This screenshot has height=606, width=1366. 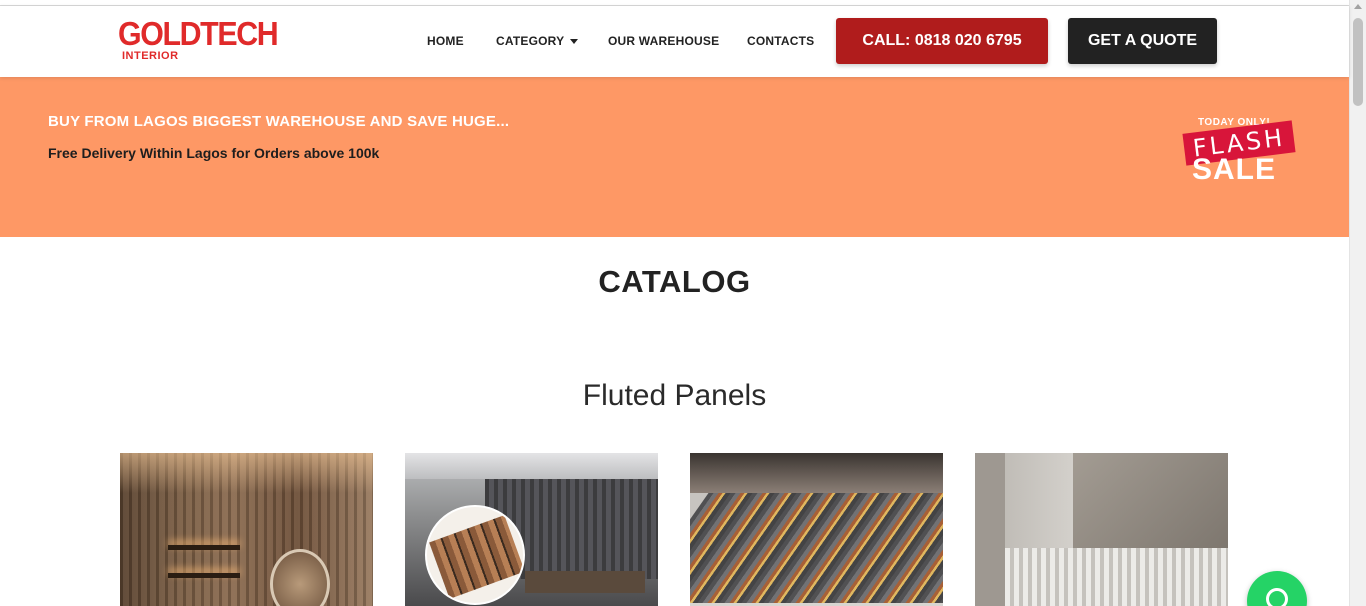 What do you see at coordinates (531, 466) in the screenshot?
I see `ceiling` at bounding box center [531, 466].